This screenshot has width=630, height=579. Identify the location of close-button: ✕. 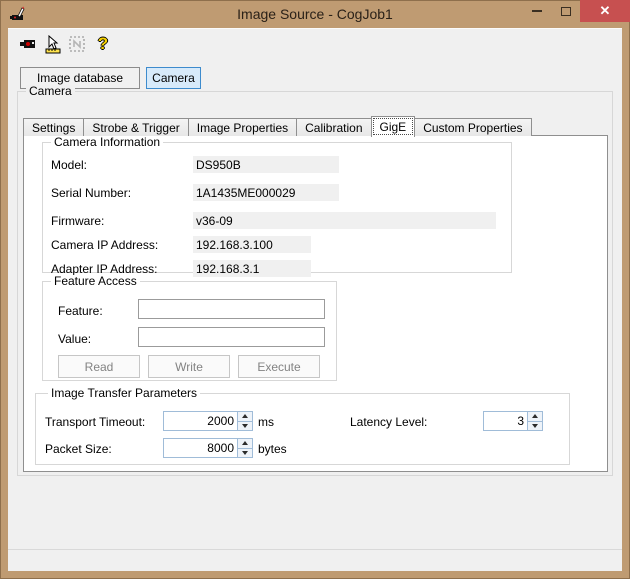
(605, 11).